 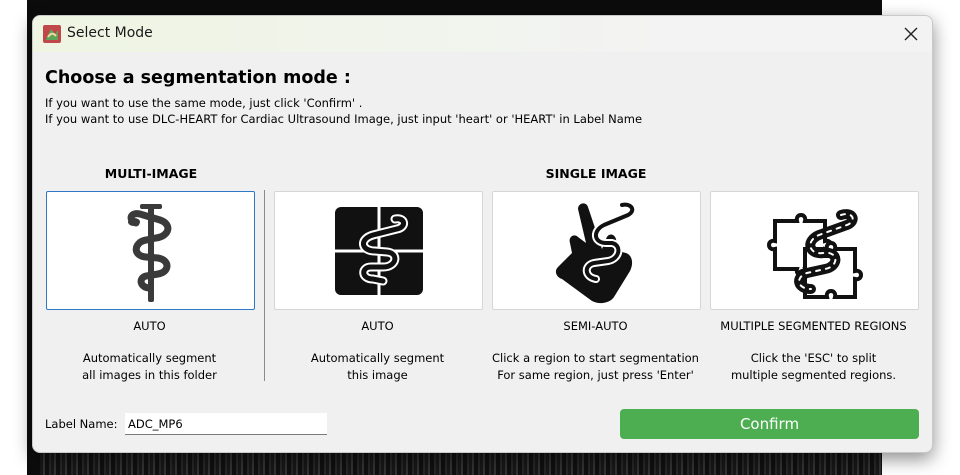 What do you see at coordinates (151, 173) in the screenshot?
I see `section-title-multi-image: MULTI-IMAGE` at bounding box center [151, 173].